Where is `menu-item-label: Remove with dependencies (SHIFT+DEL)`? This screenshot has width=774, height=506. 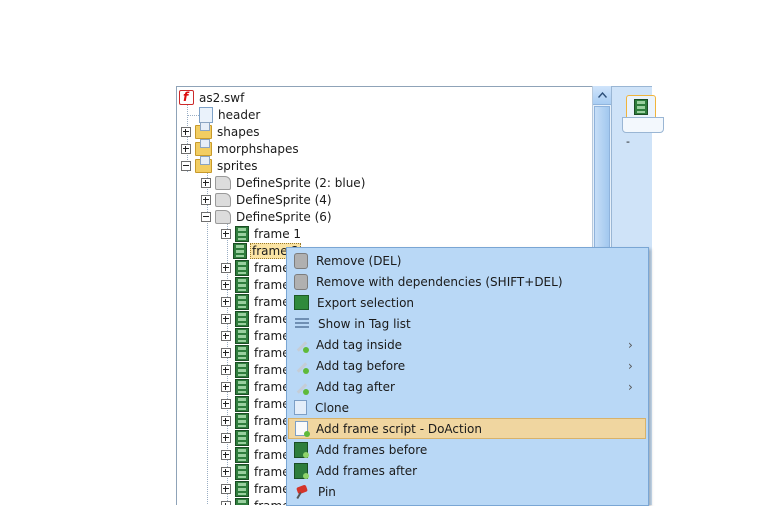 menu-item-label: Remove with dependencies (SHIFT+DEL) is located at coordinates (439, 281).